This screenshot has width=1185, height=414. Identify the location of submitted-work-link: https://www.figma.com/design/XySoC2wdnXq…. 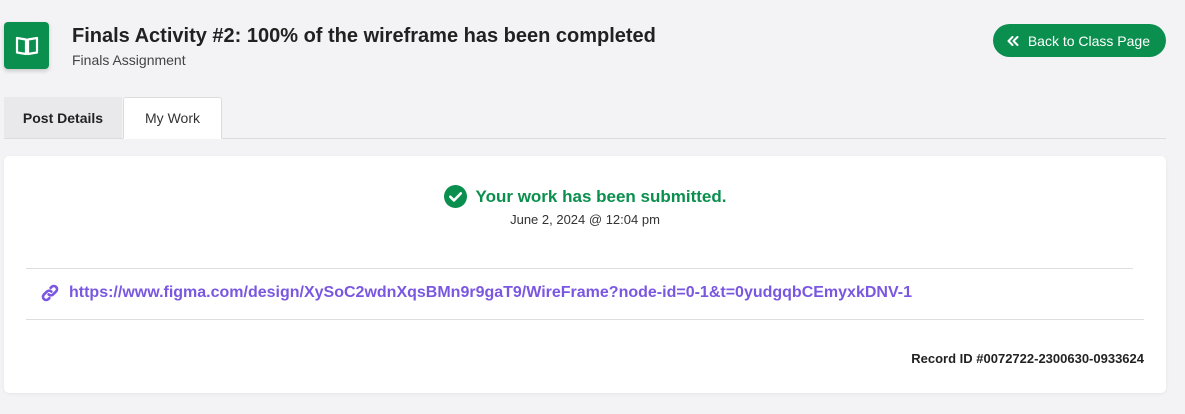
(490, 293).